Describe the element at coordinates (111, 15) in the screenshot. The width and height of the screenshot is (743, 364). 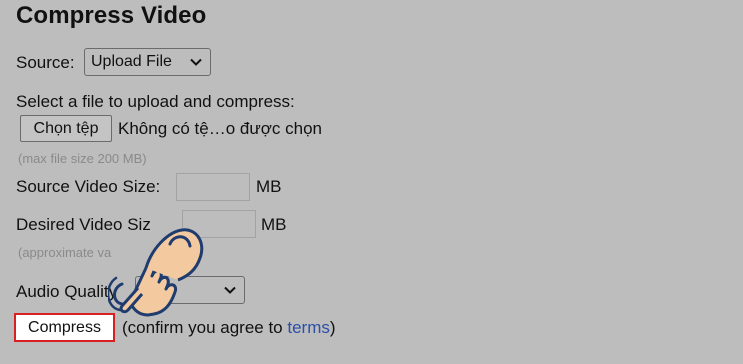
I see `page-title: Compress Video` at that location.